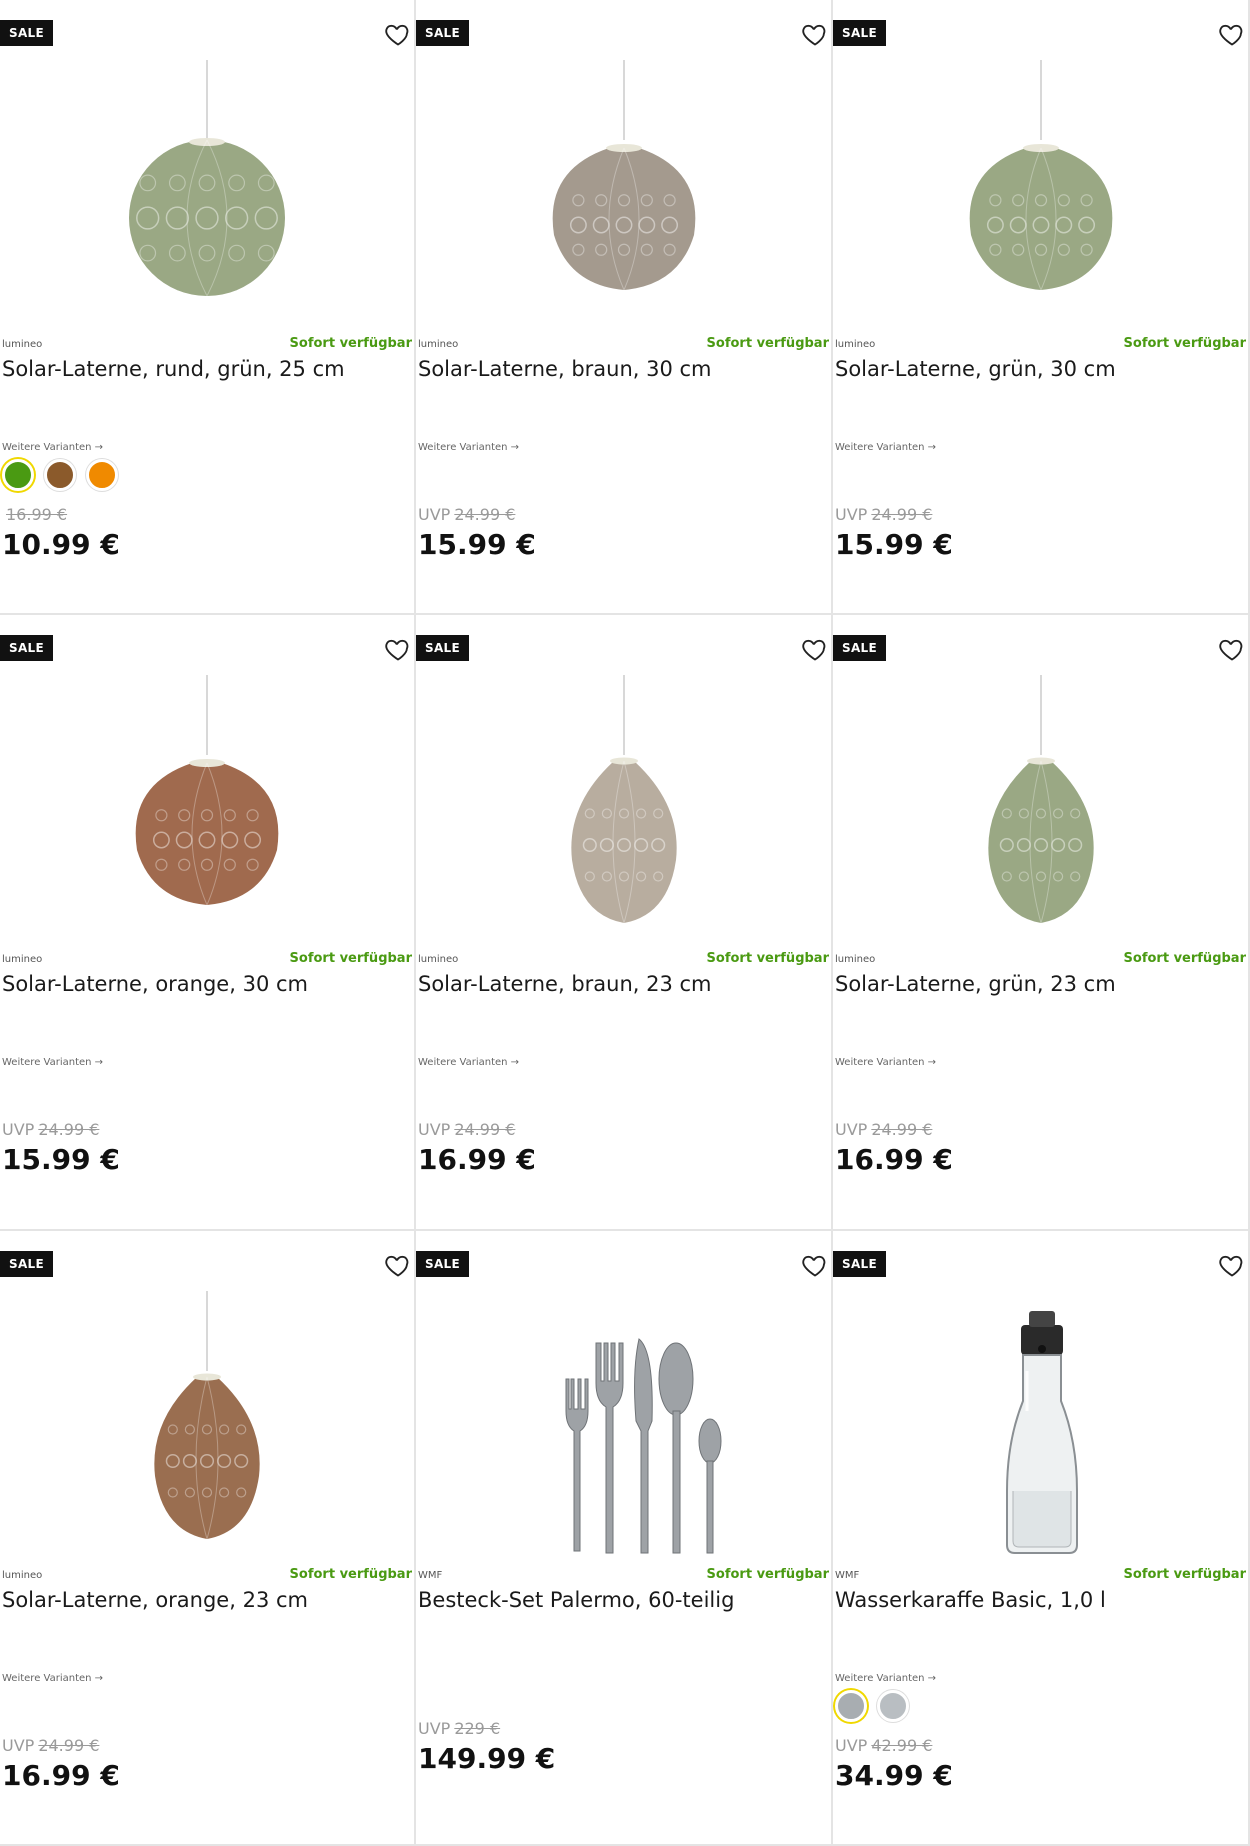 This screenshot has width=1250, height=1846. Describe the element at coordinates (902, 1745) in the screenshot. I see `strikethrough-price: 42.99 €` at that location.